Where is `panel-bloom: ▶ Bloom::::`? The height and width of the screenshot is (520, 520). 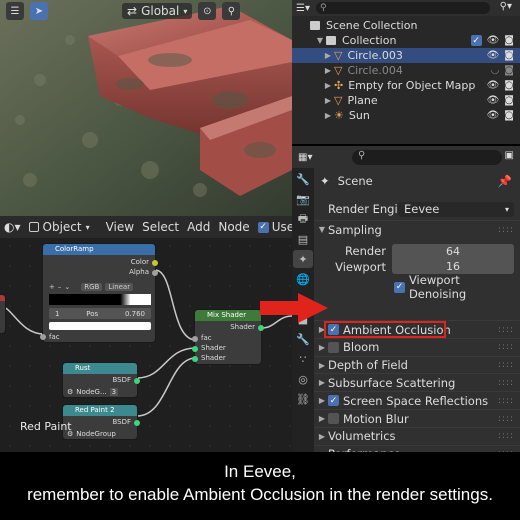 panel-bloom: ▶ Bloom:::: is located at coordinates (417, 346).